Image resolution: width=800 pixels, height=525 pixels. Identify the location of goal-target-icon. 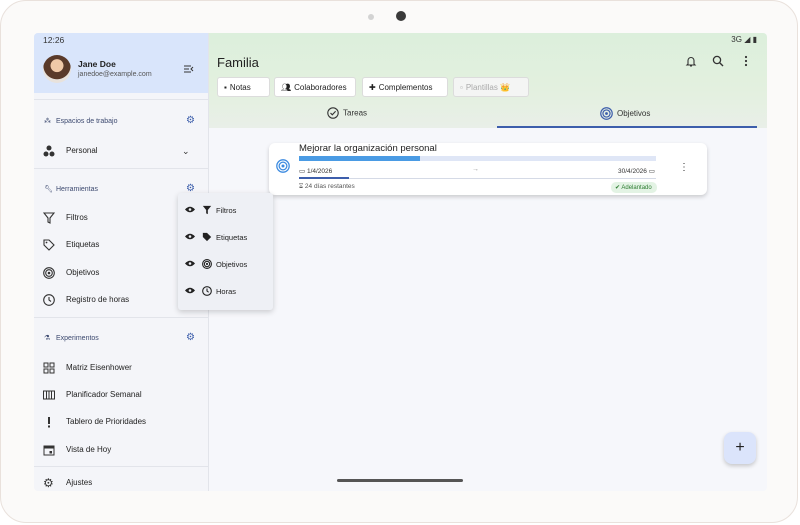
(283, 166).